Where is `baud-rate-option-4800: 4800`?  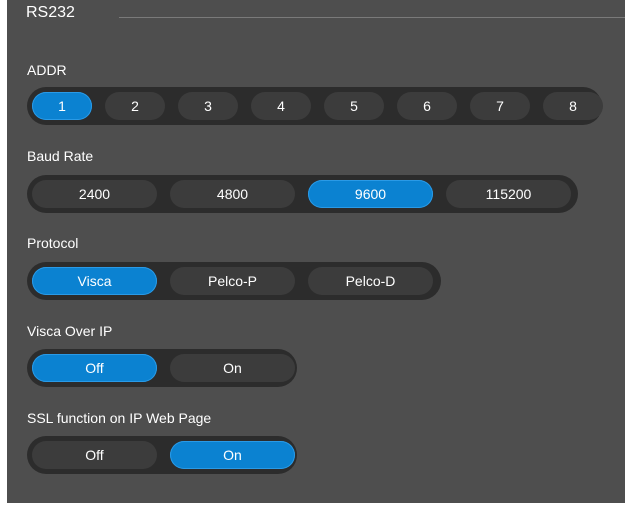
baud-rate-option-4800: 4800 is located at coordinates (232, 194).